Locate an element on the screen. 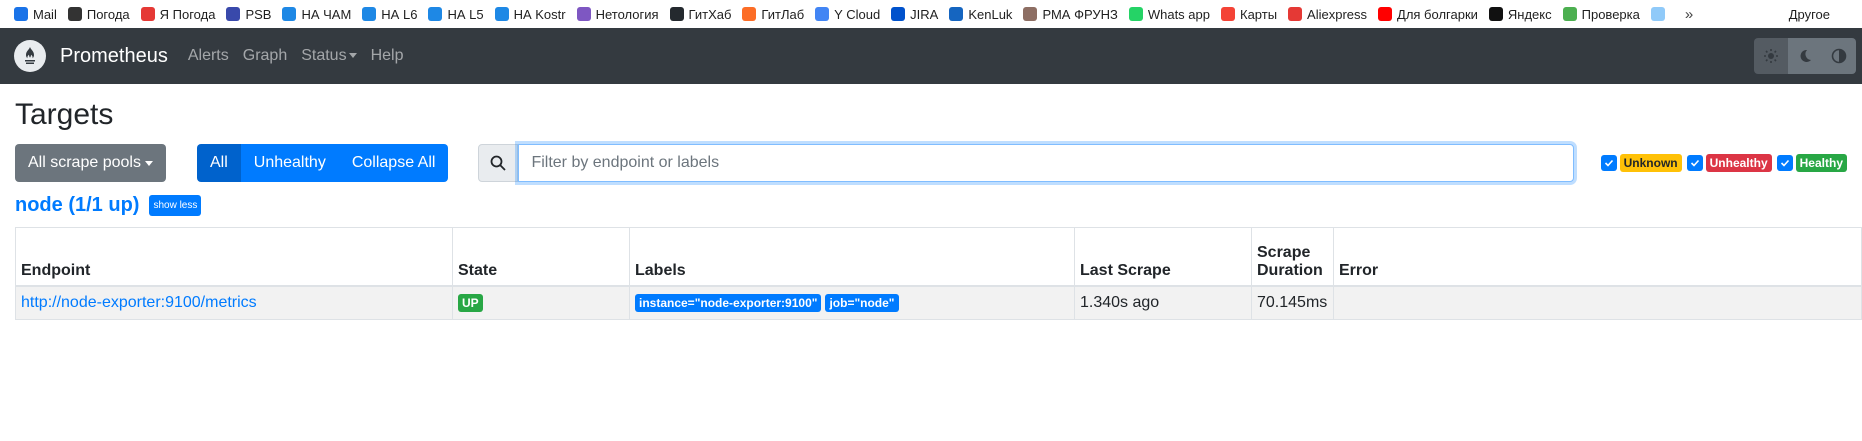 Image resolution: width=1862 pixels, height=441 pixels. last-scrape-cell: 1.340s ago is located at coordinates (1163, 302).